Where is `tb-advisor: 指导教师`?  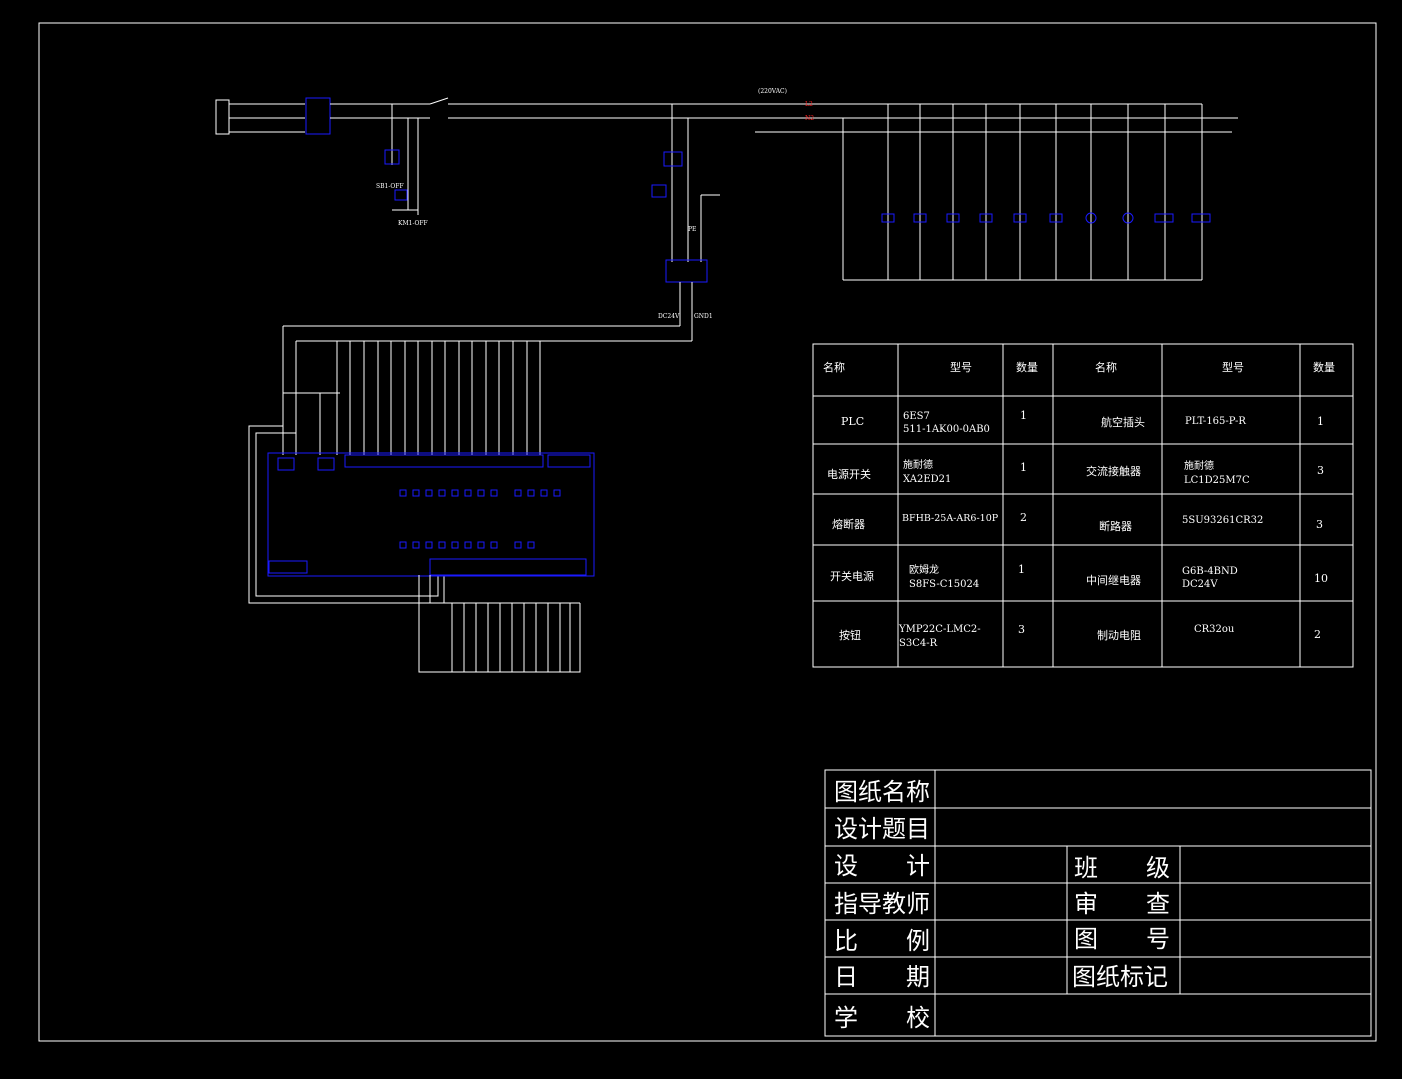
tb-advisor: 指导教师 is located at coordinates (882, 904).